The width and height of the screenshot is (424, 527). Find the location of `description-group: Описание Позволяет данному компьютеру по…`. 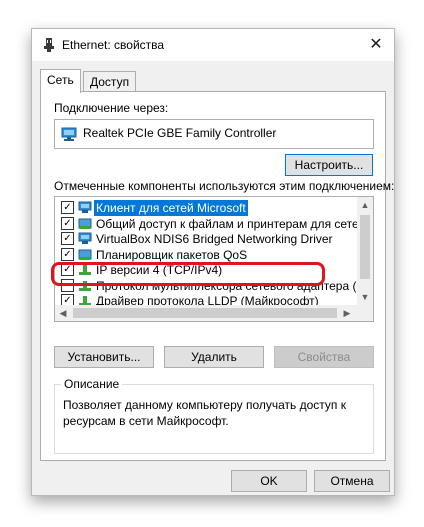

description-group: Описание Позволяет данному компьютеру по… is located at coordinates (214, 415).